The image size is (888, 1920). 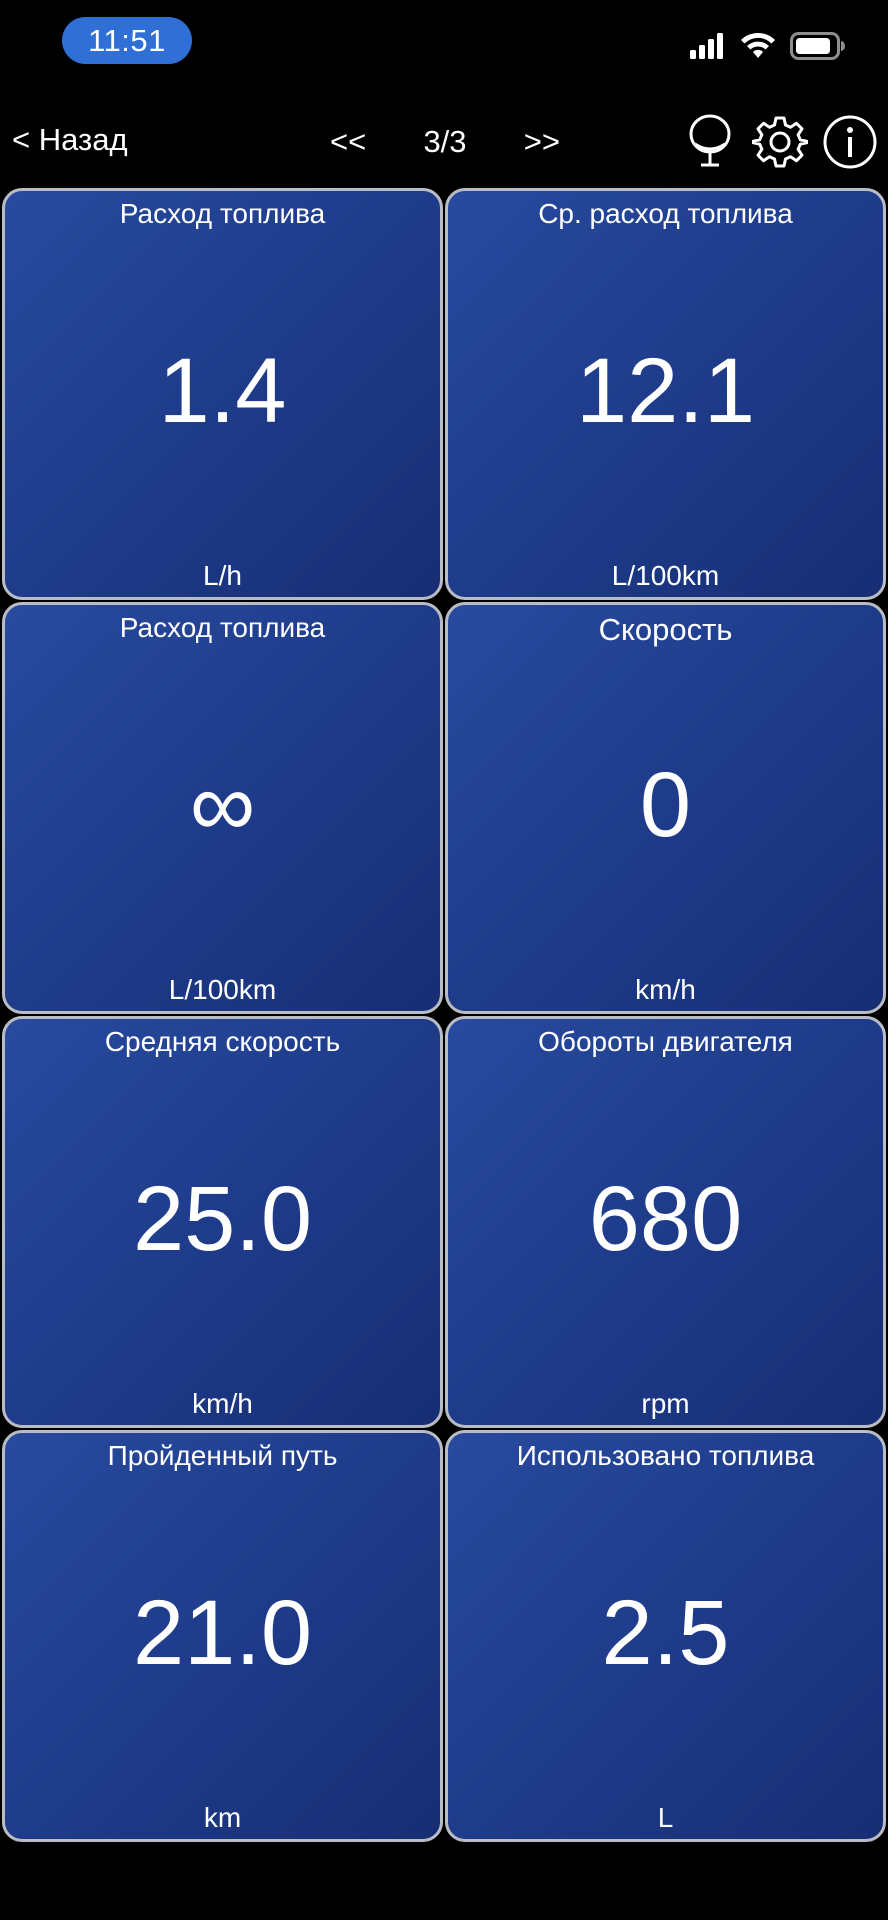 I want to click on tile-speed: Скорость 0 km/h, so click(x=665, y=808).